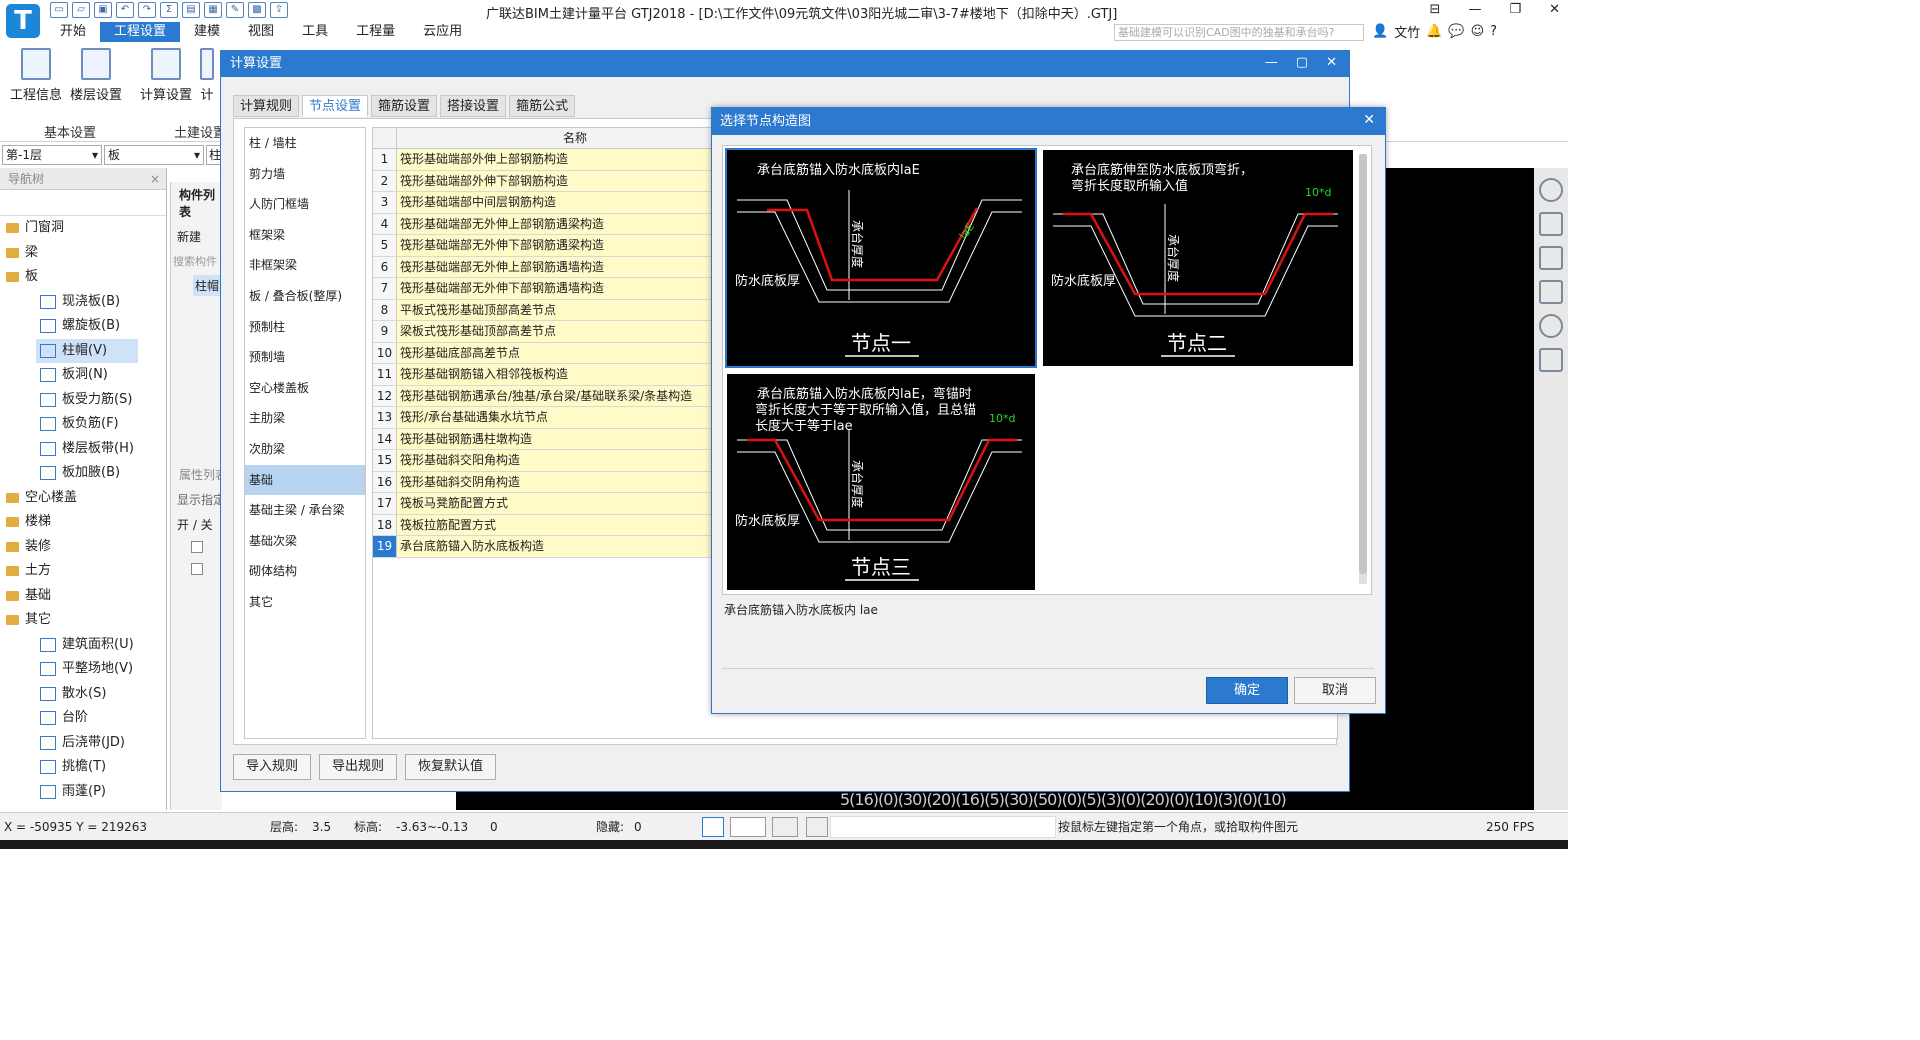  What do you see at coordinates (375, 32) in the screenshot?
I see `menu-quantity: 工程量` at bounding box center [375, 32].